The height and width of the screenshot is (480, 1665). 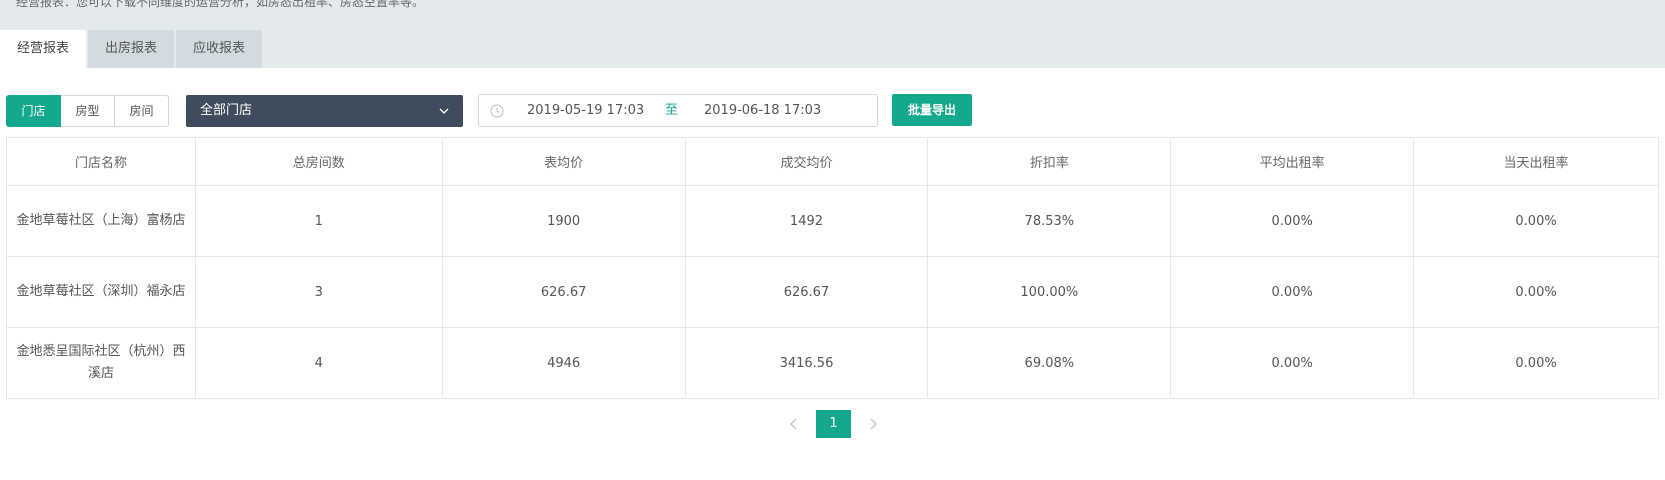 What do you see at coordinates (220, 4) in the screenshot?
I see `page-notice: 经营报表：您可以下载不同维度的运营分析，如房态出租率、房态空置率等。` at bounding box center [220, 4].